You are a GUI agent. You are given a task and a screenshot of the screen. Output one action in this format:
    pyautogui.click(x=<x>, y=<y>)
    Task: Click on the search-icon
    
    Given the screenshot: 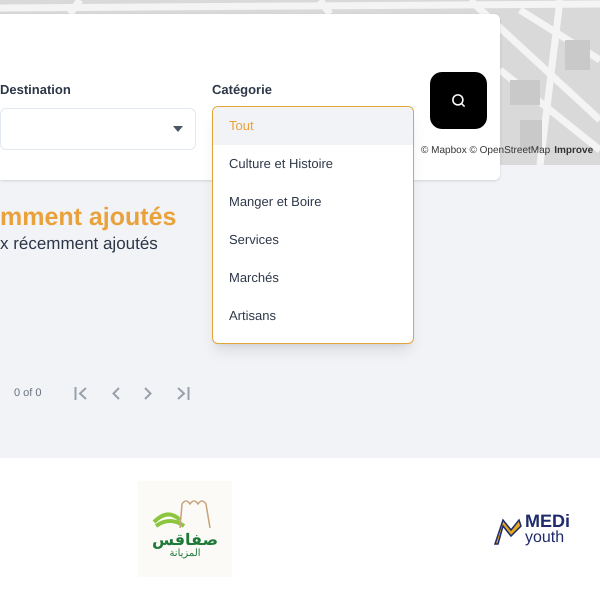 What is the action you would take?
    pyautogui.click(x=458, y=100)
    